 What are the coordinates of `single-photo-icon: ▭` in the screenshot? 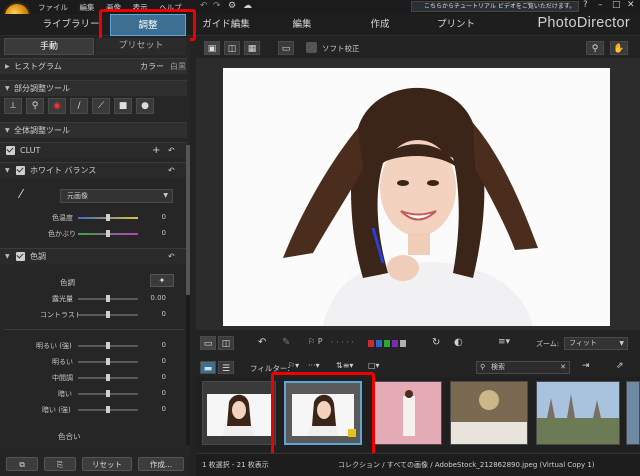 It's located at (208, 343).